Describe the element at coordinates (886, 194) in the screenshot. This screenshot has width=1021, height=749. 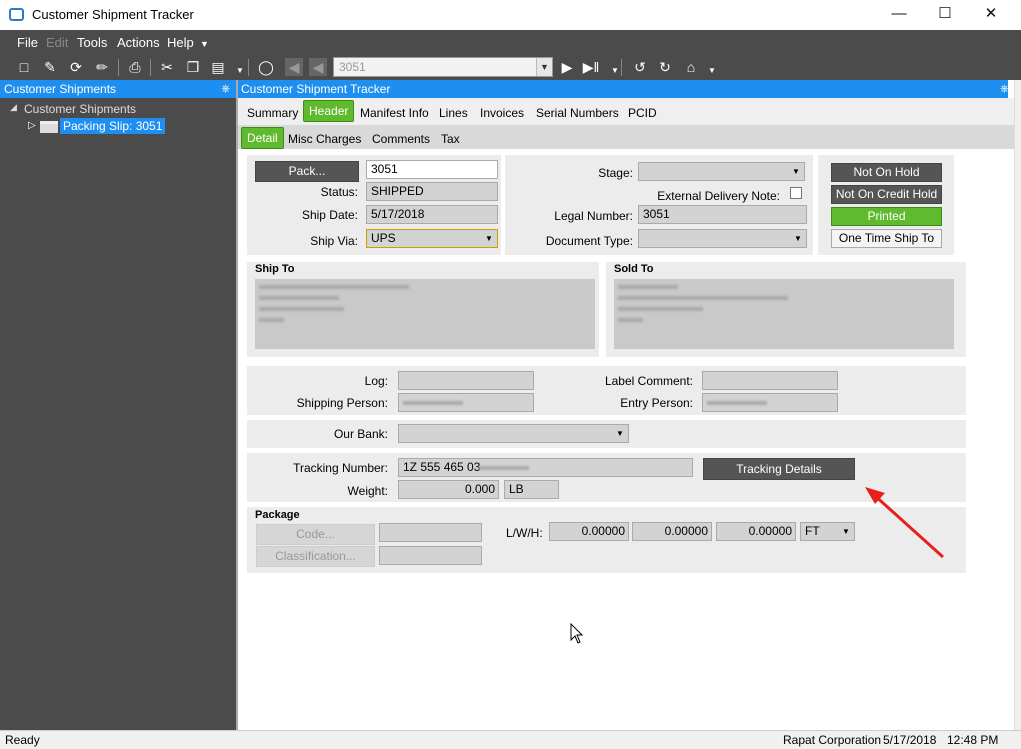
I see `not-on-credit-hold-button: Not On Credit Hold` at that location.